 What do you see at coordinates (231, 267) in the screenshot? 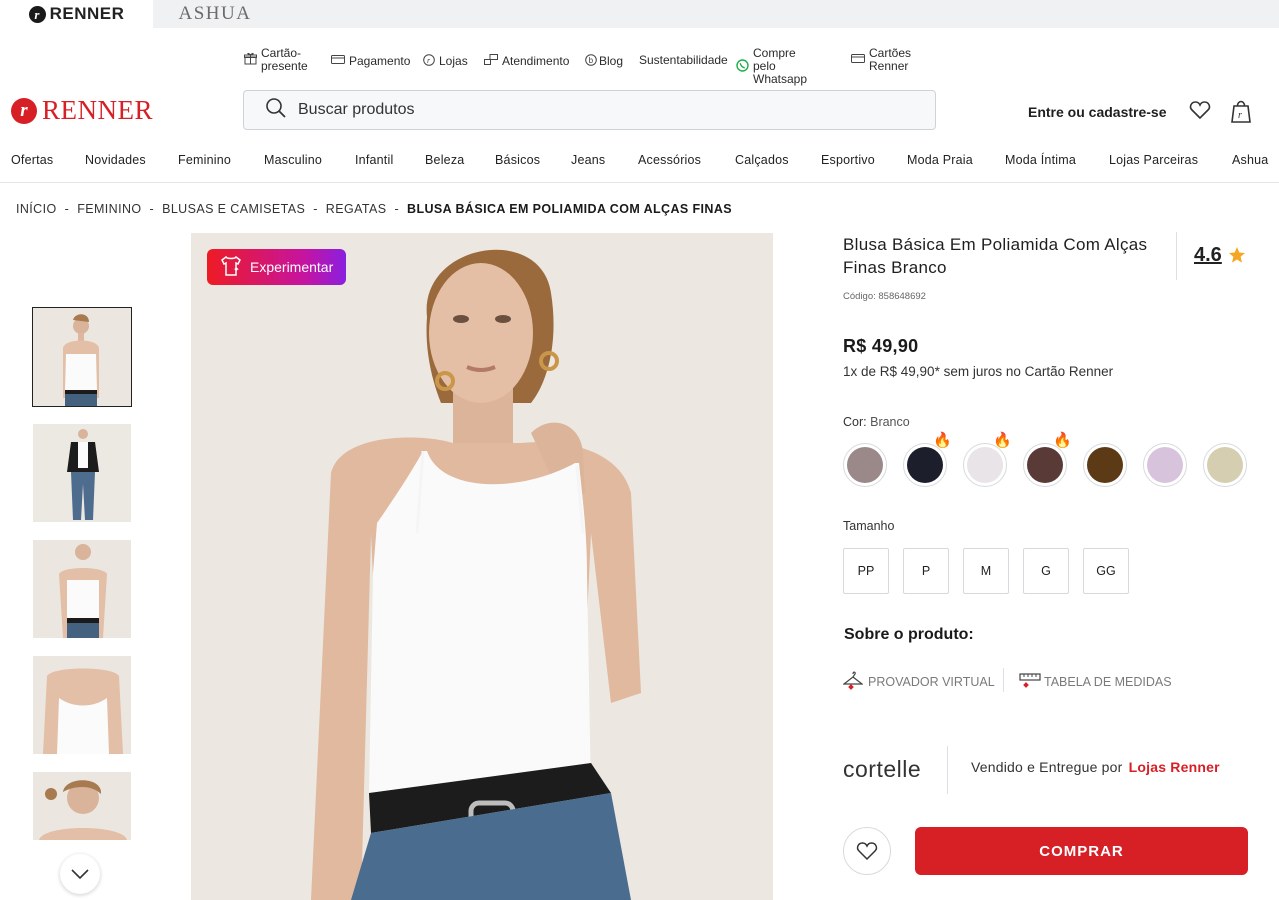
I see `tshirt-sparkle-icon: ✦` at bounding box center [231, 267].